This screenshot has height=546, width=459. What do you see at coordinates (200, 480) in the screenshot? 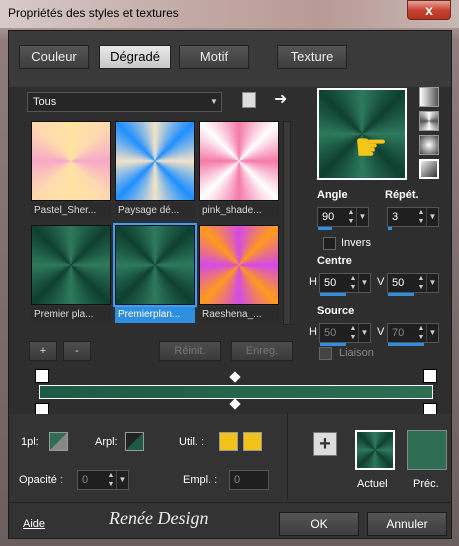
I see `placement-label: Empl. :` at bounding box center [200, 480].